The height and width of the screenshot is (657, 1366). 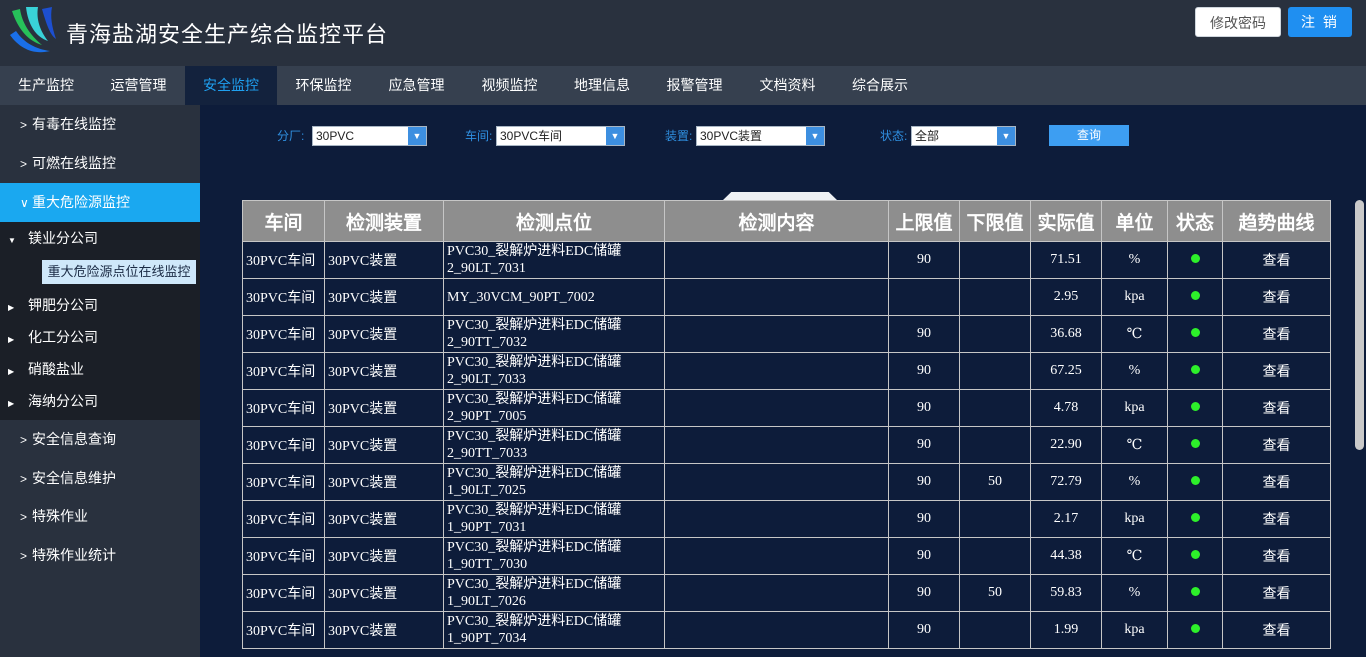 What do you see at coordinates (1066, 260) in the screenshot?
I see `cell-actual: 71.51` at bounding box center [1066, 260].